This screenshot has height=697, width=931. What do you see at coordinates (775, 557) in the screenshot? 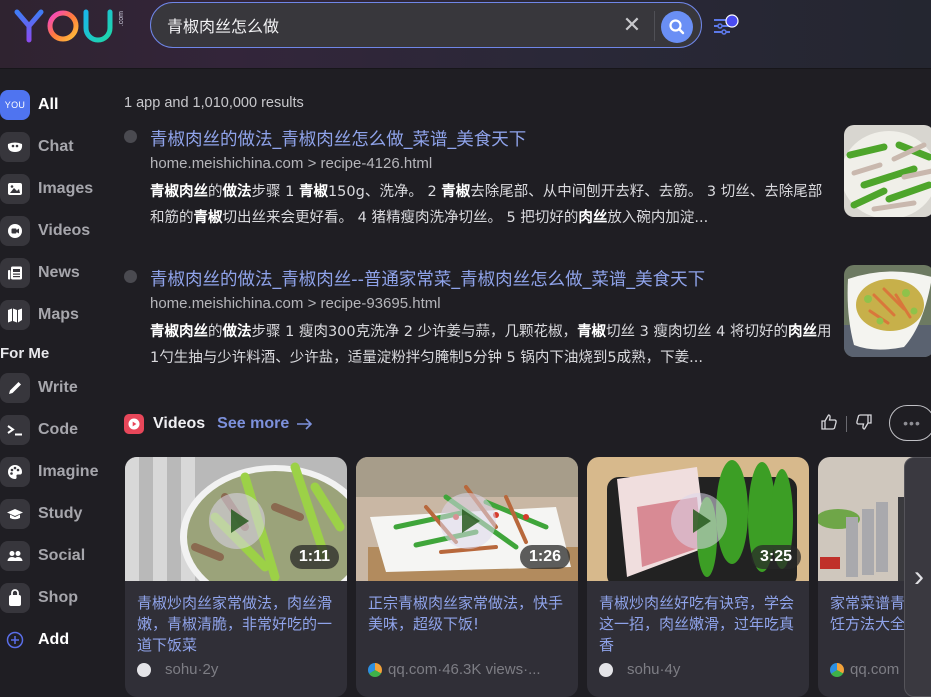
I see `video-duration: 3:25` at bounding box center [775, 557].